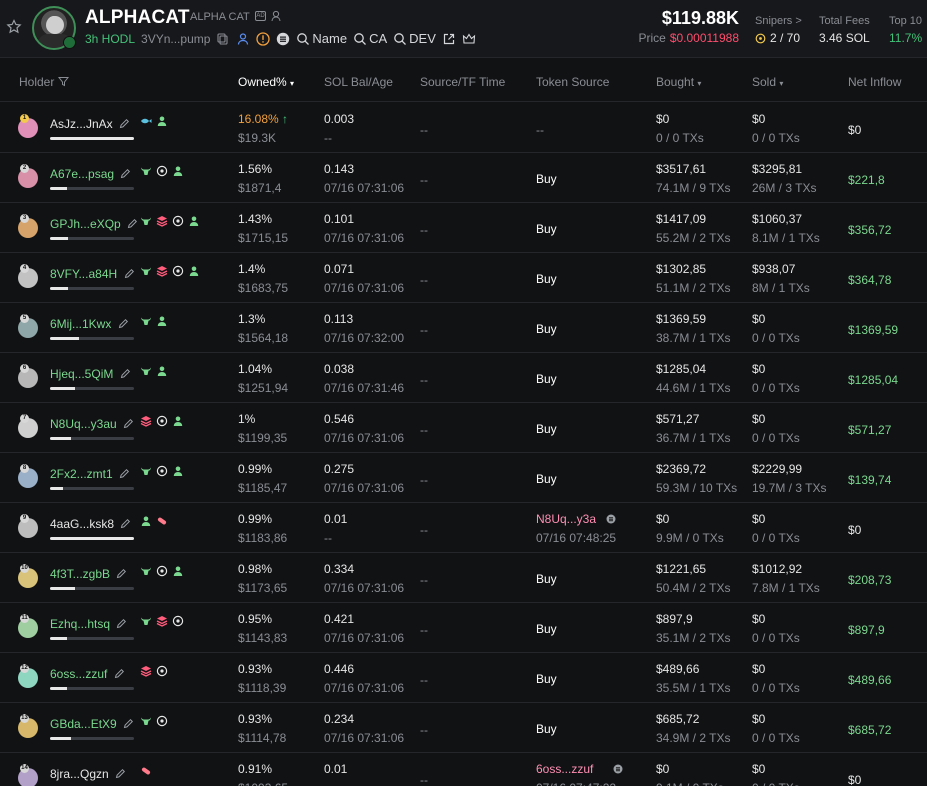 This screenshot has width=927, height=786. What do you see at coordinates (90, 124) in the screenshot?
I see `holder-address: AsJz...JnAx` at bounding box center [90, 124].